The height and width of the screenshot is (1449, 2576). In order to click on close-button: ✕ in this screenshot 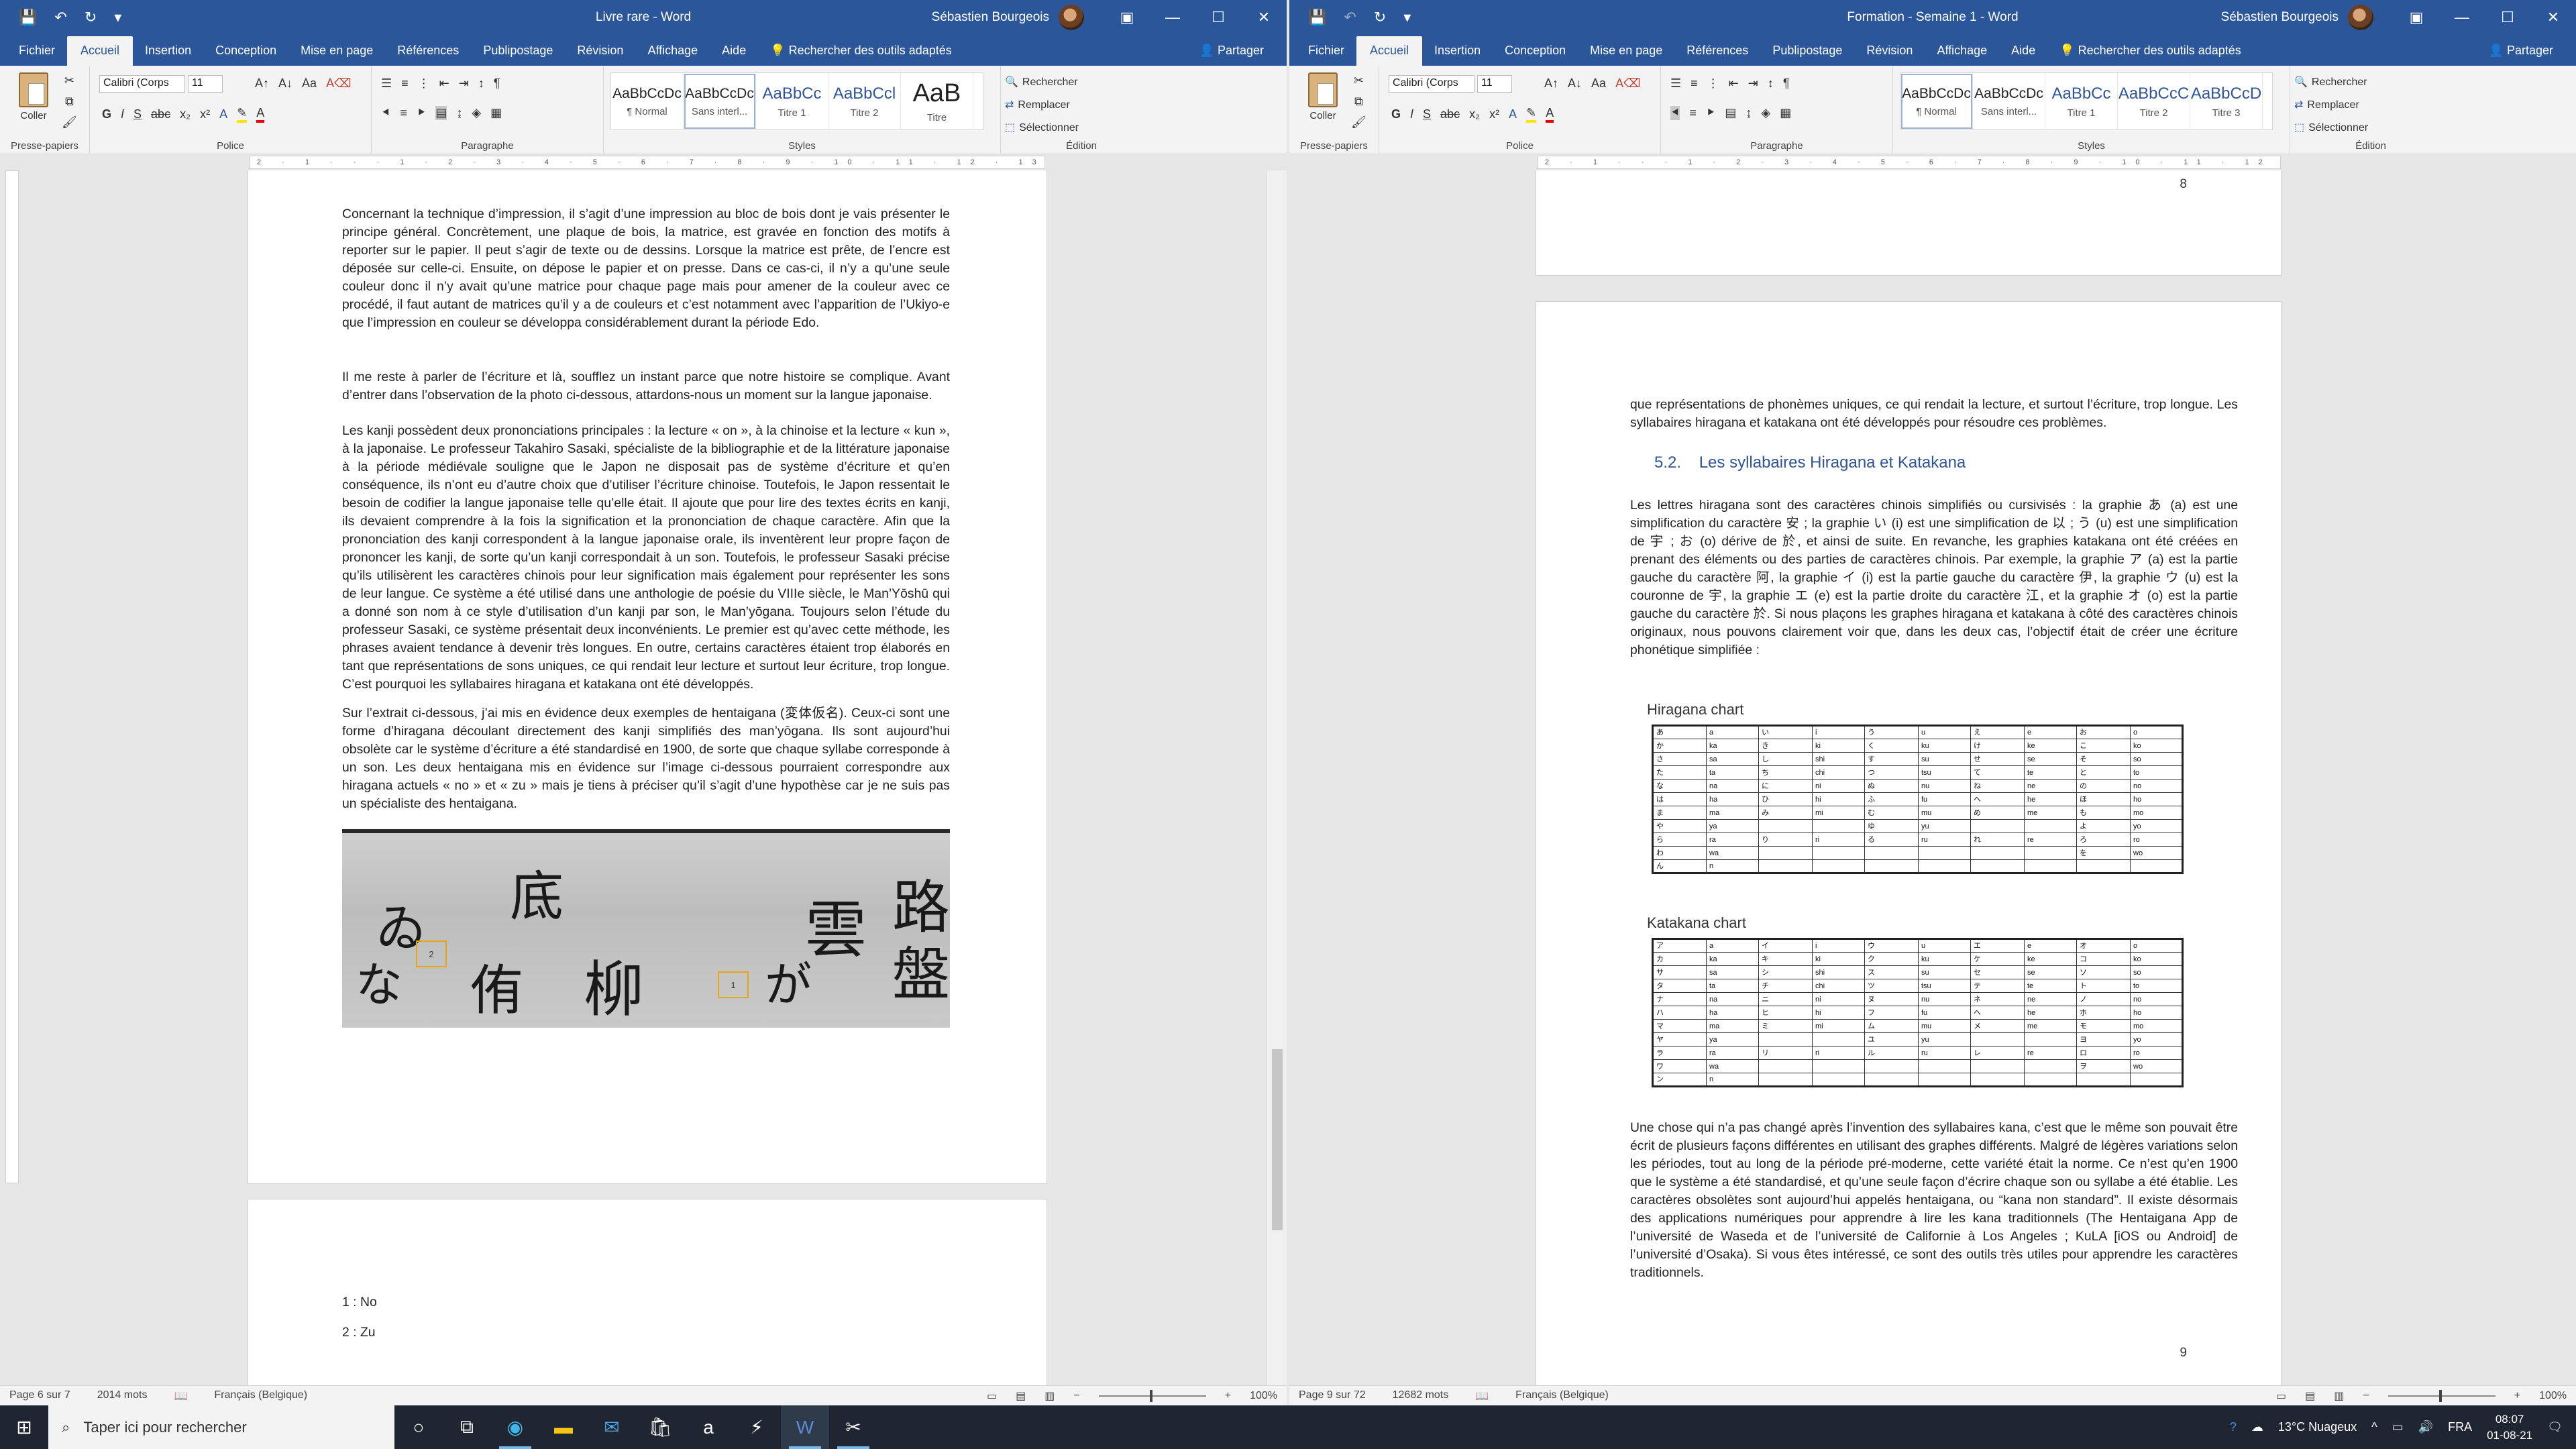, I will do `click(2553, 17)`.